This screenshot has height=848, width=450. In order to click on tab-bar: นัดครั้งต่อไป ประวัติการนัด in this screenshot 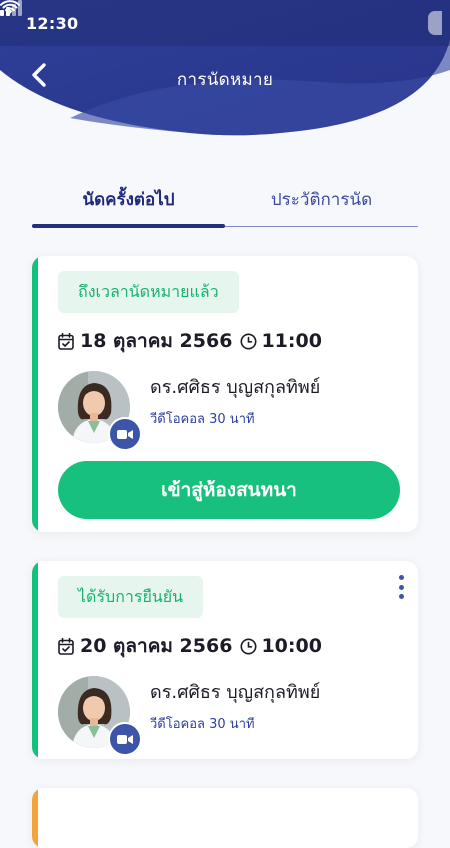, I will do `click(225, 204)`.